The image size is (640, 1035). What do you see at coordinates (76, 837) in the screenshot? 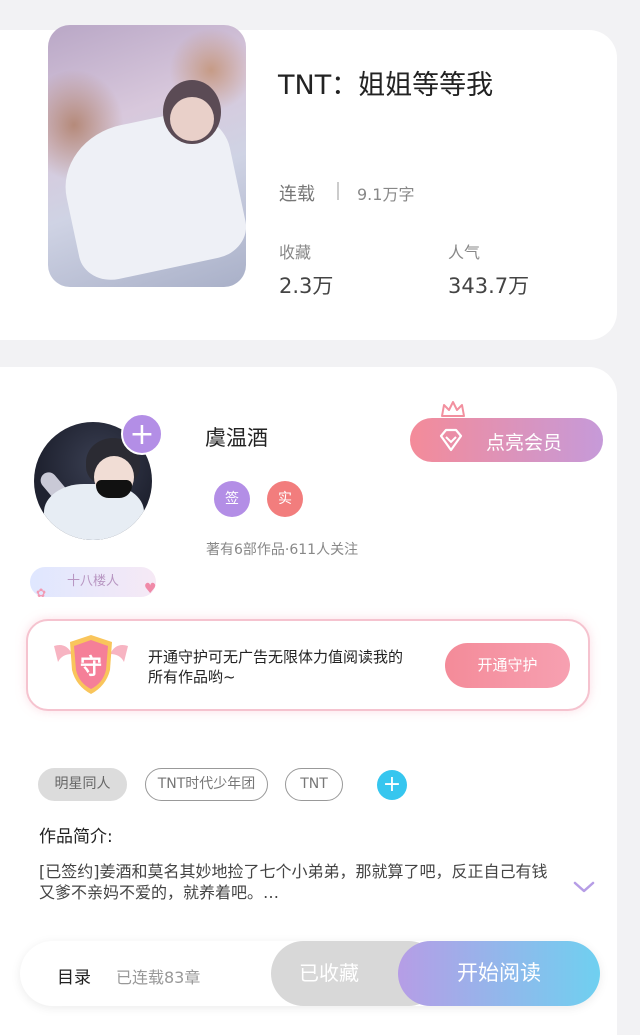
I see `intro-label: 作品简介:` at bounding box center [76, 837].